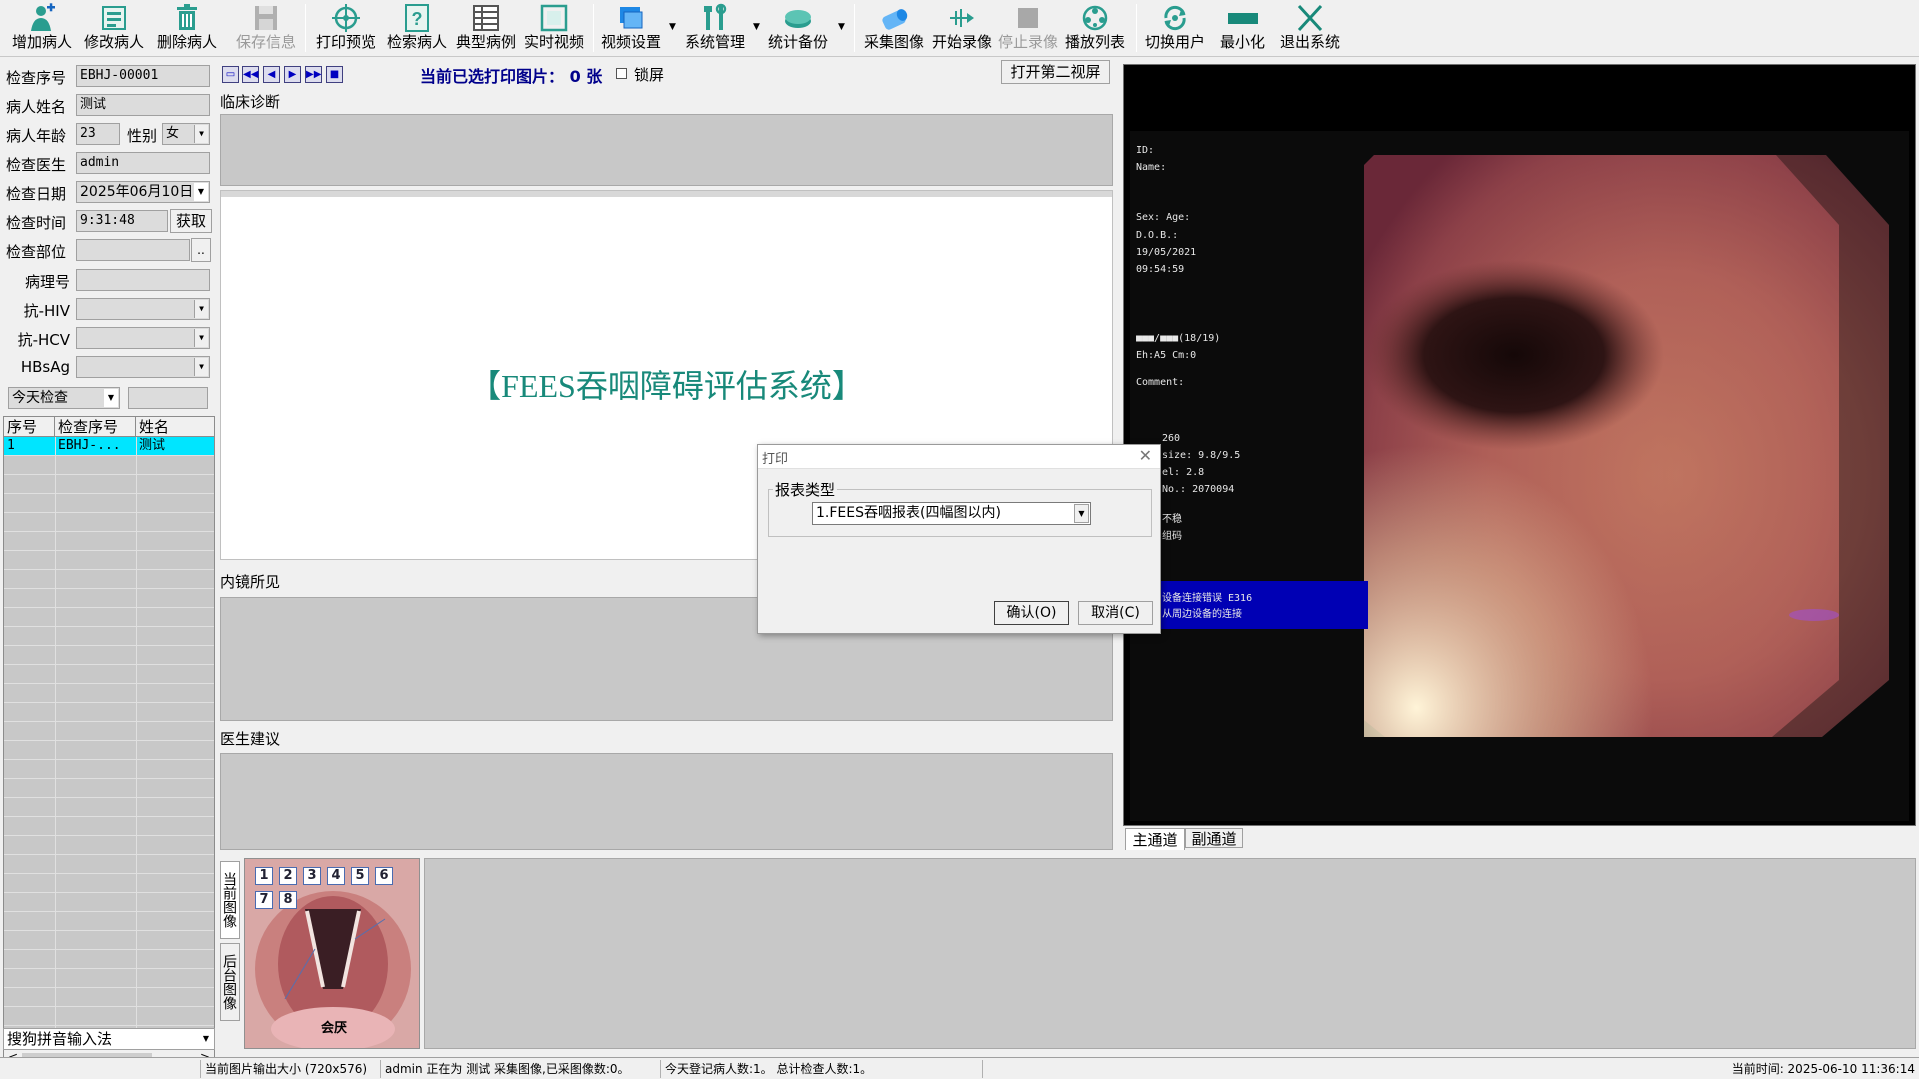  What do you see at coordinates (186, 134) in the screenshot?
I see `sex-select: 女 ▼` at bounding box center [186, 134].